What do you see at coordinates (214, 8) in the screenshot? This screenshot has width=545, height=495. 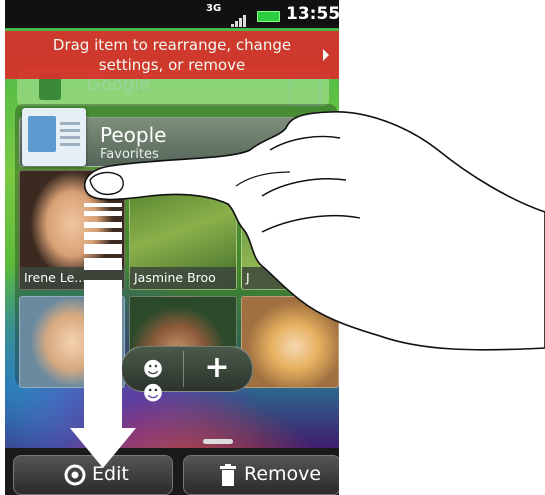 I see `network-indicator: 3G` at bounding box center [214, 8].